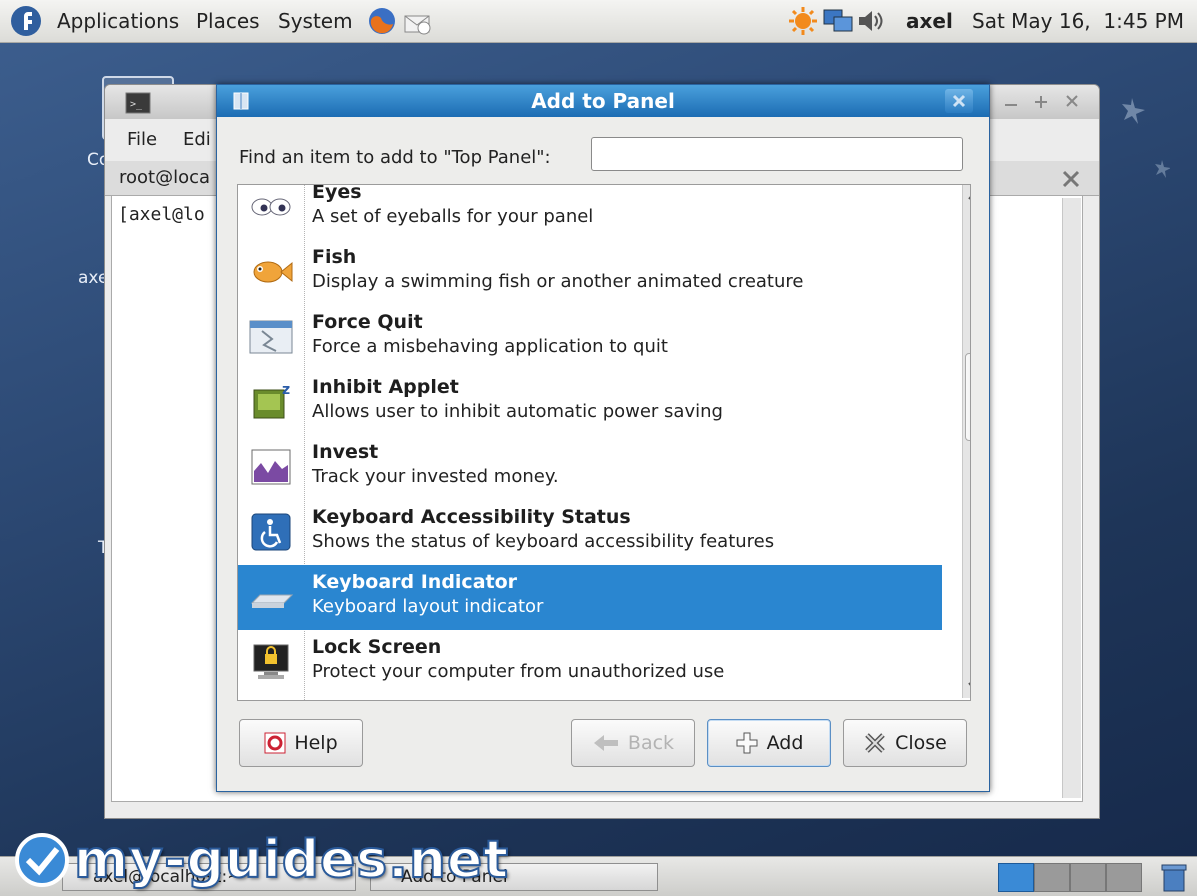  Describe the element at coordinates (921, 743) in the screenshot. I see `close-label: Close` at that location.